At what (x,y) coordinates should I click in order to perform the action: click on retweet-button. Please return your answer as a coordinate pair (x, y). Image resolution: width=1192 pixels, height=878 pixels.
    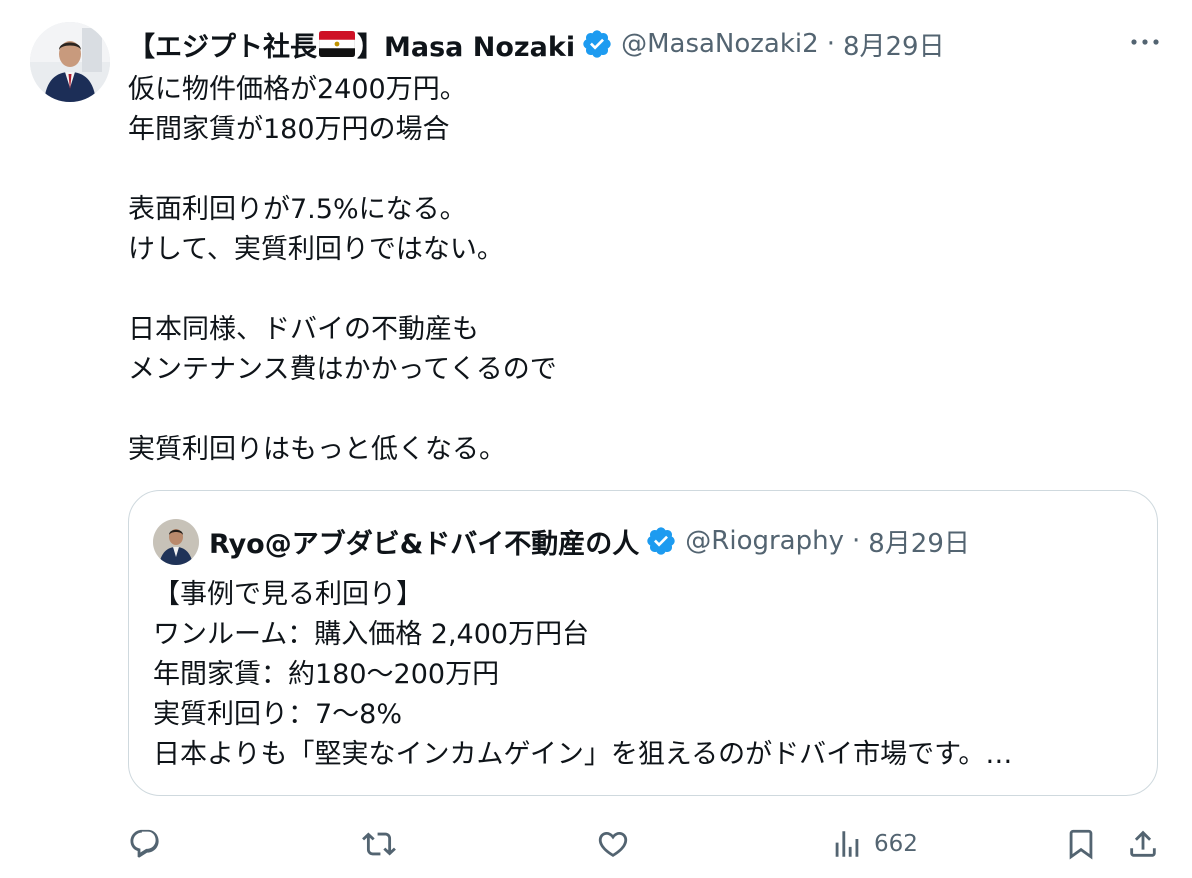
    Looking at the image, I should click on (379, 844).